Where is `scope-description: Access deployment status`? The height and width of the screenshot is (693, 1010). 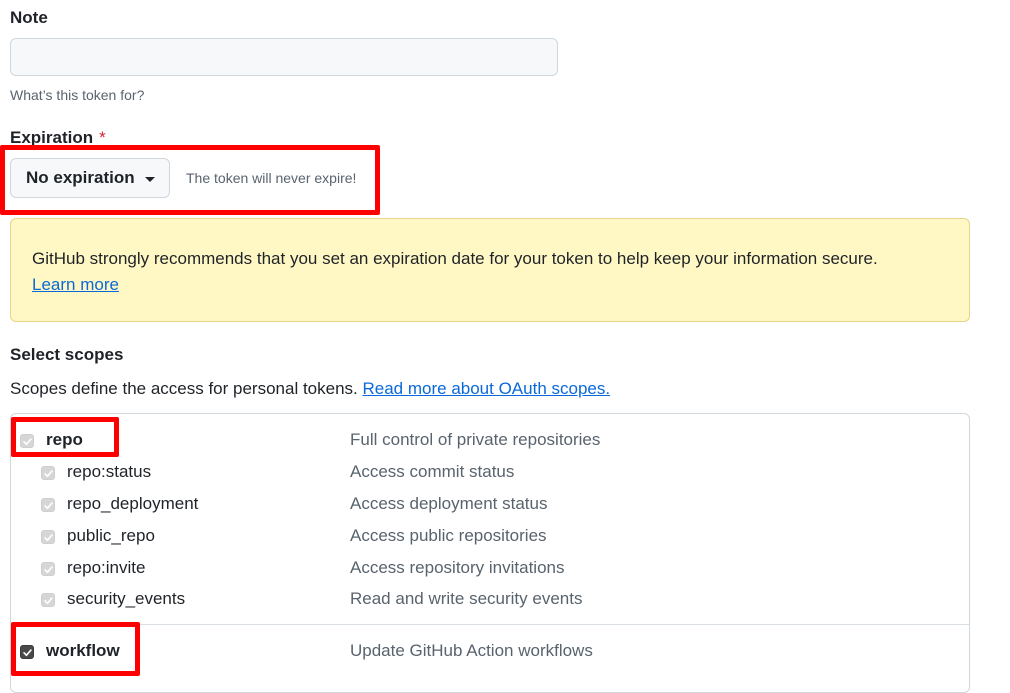 scope-description: Access deployment status is located at coordinates (449, 503).